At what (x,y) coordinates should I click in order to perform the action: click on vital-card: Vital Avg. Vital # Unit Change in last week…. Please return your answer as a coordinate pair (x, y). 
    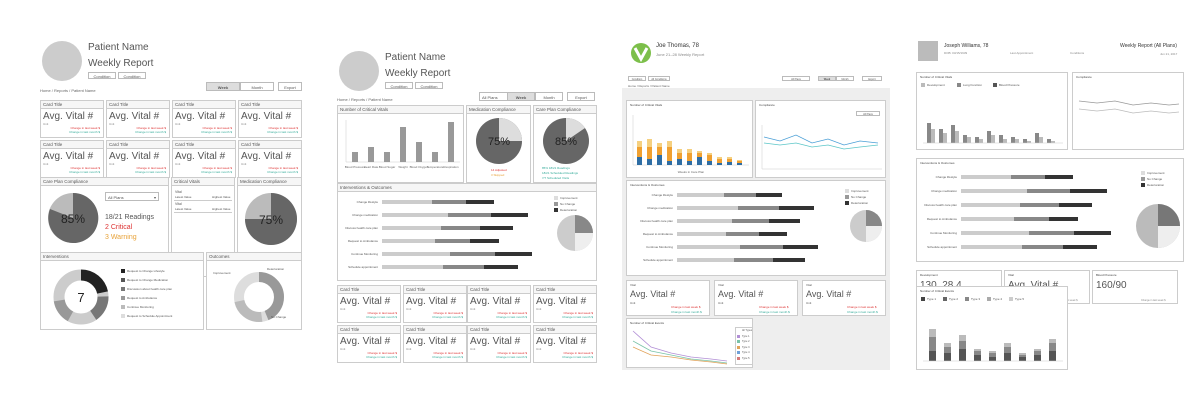
    Looking at the image, I should click on (844, 298).